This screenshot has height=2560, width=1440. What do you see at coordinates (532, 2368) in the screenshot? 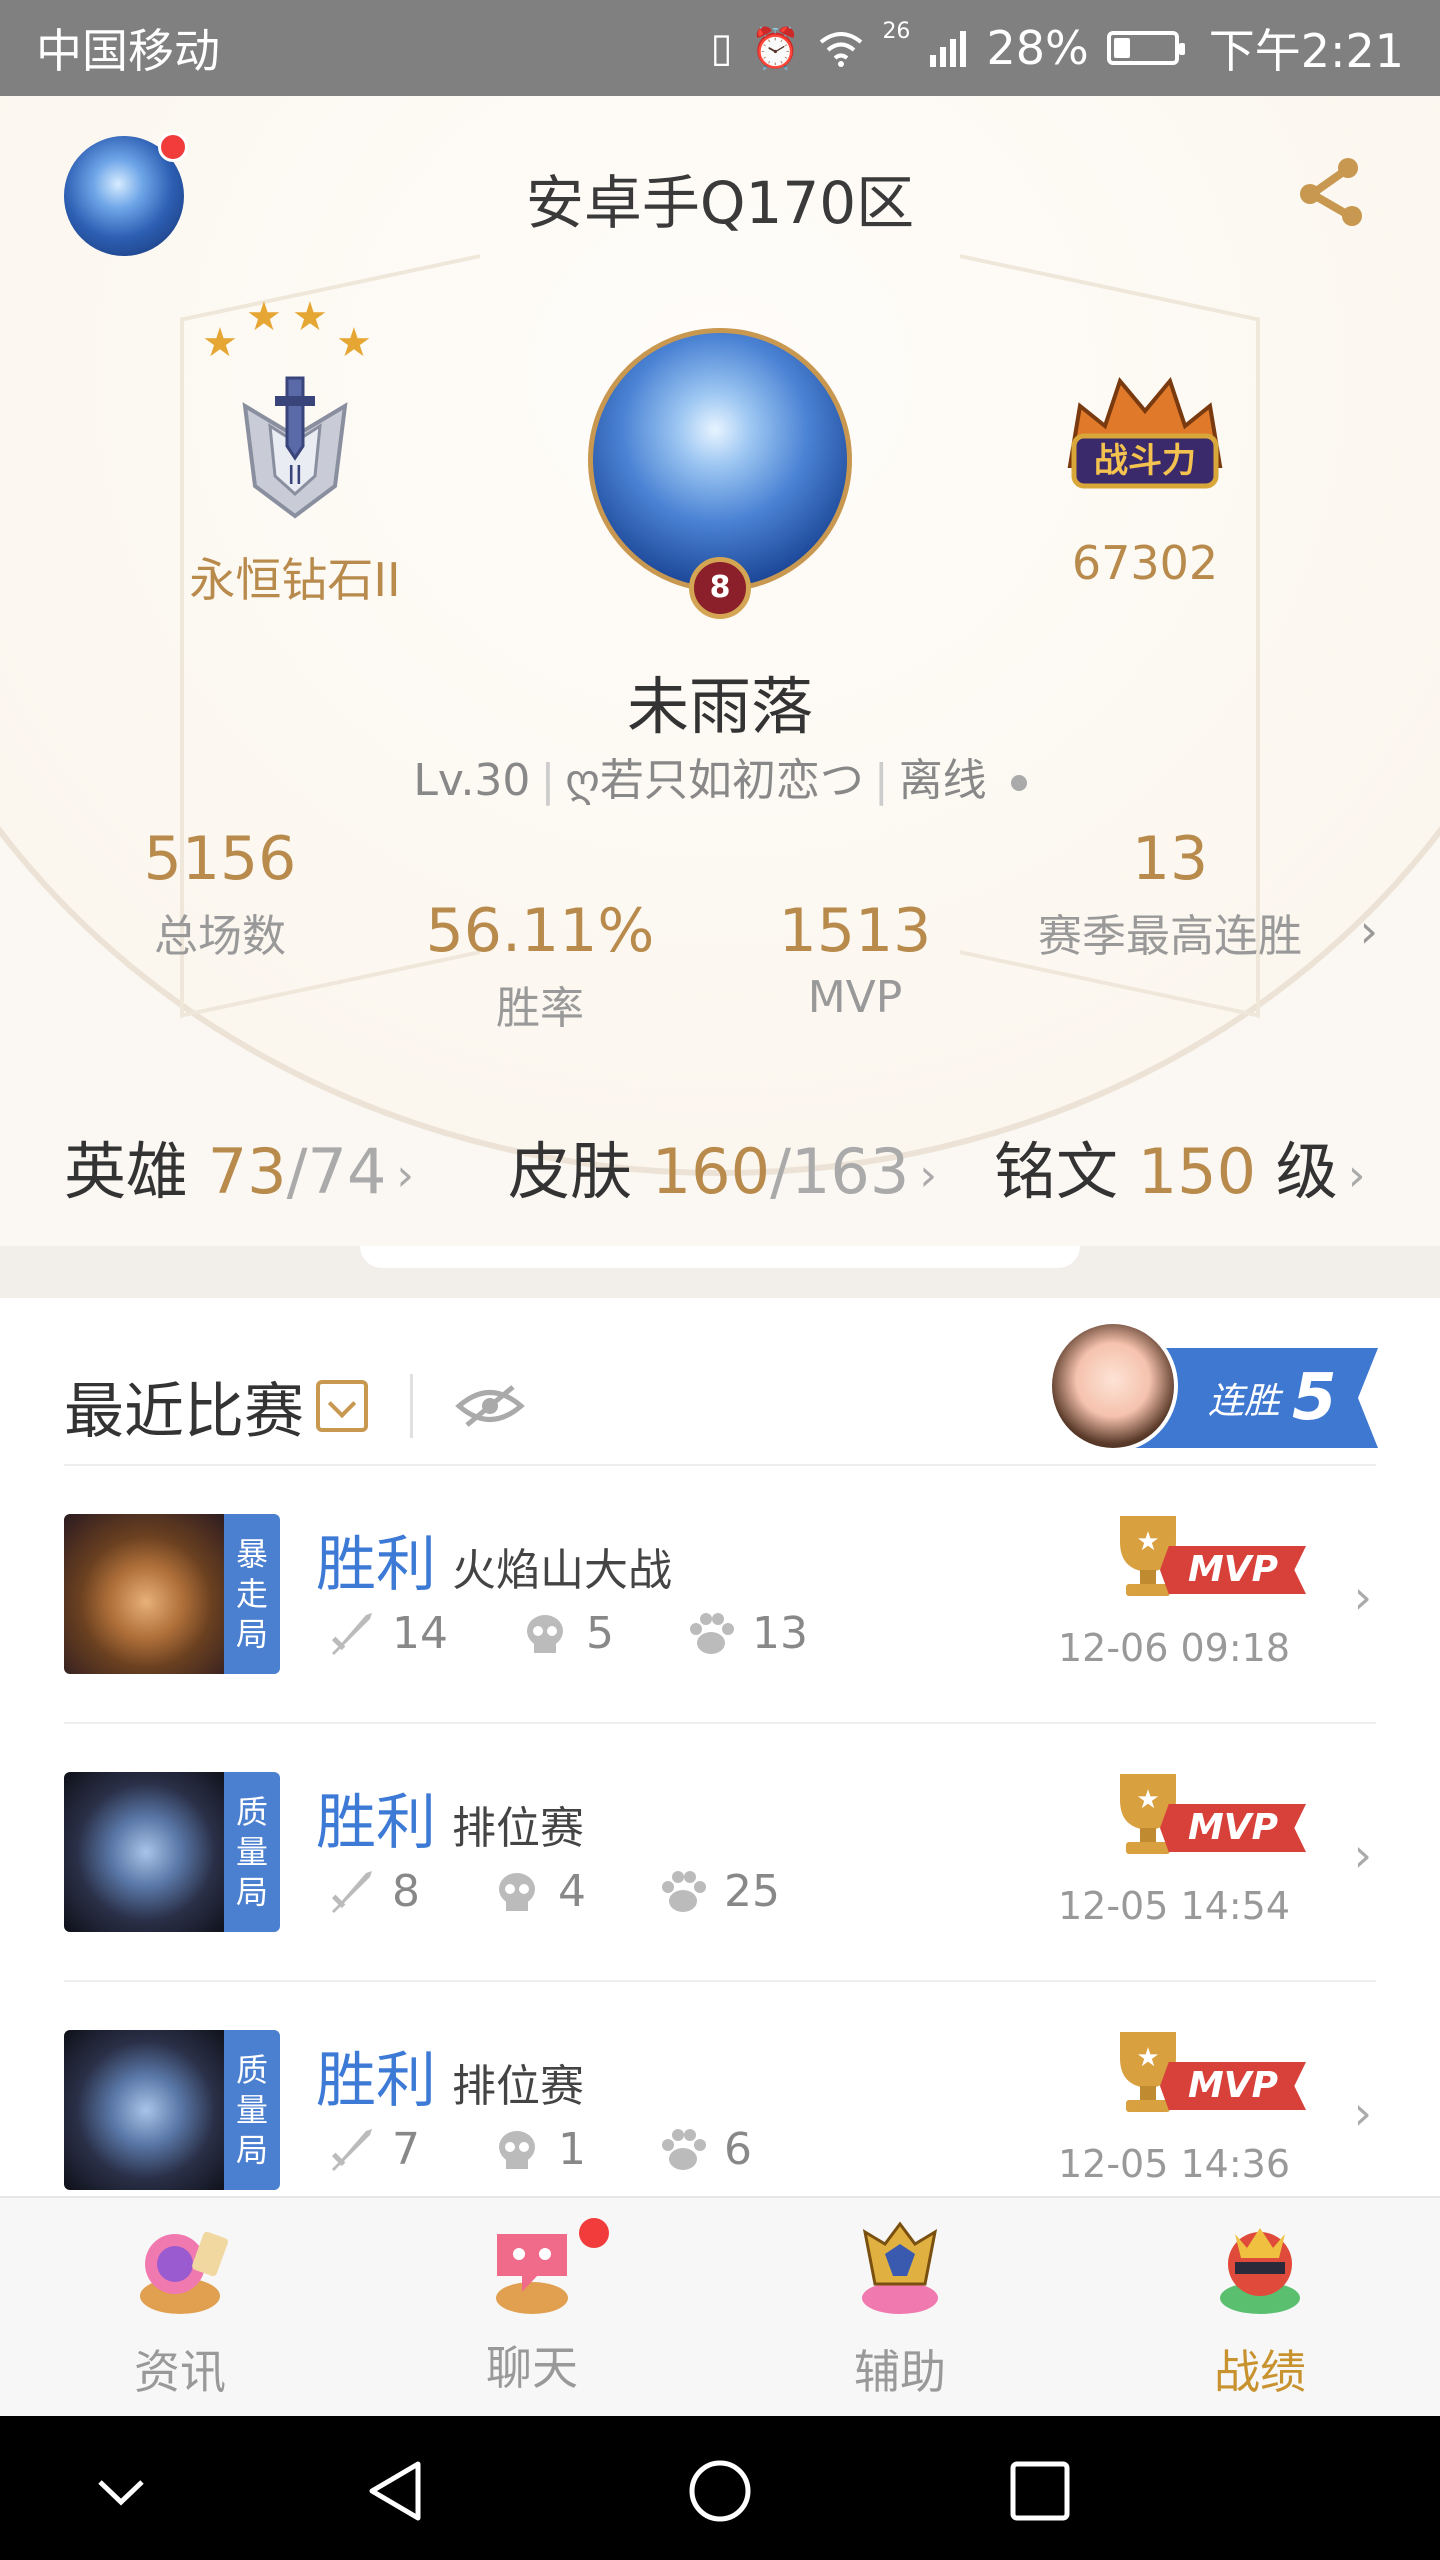
I see `tab-label: 聊天` at bounding box center [532, 2368].